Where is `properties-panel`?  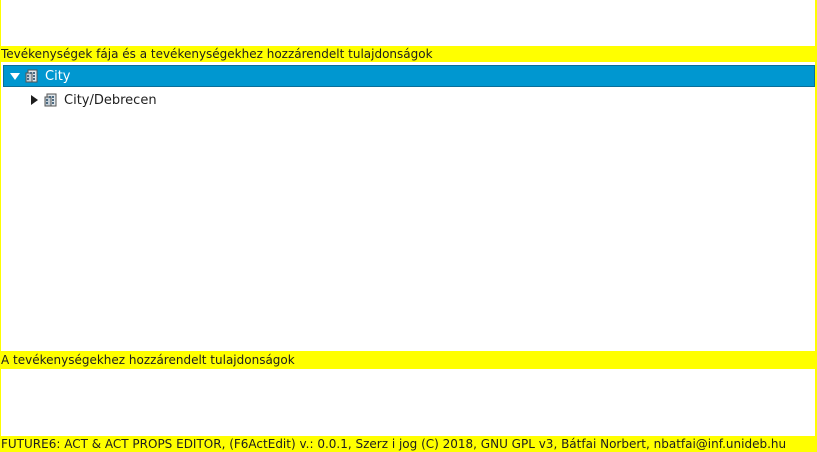
properties-panel is located at coordinates (408, 402).